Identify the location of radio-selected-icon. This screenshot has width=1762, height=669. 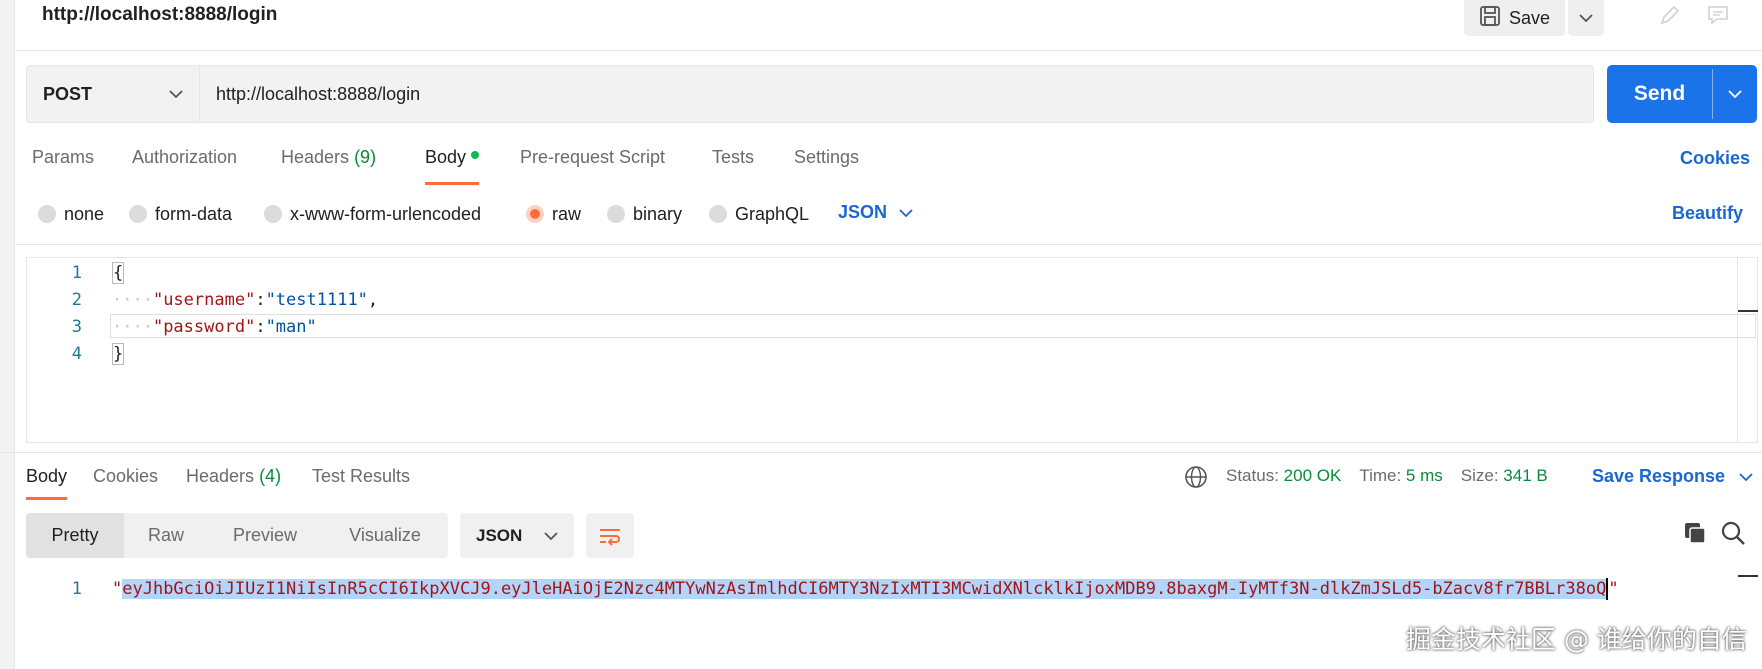
(535, 214).